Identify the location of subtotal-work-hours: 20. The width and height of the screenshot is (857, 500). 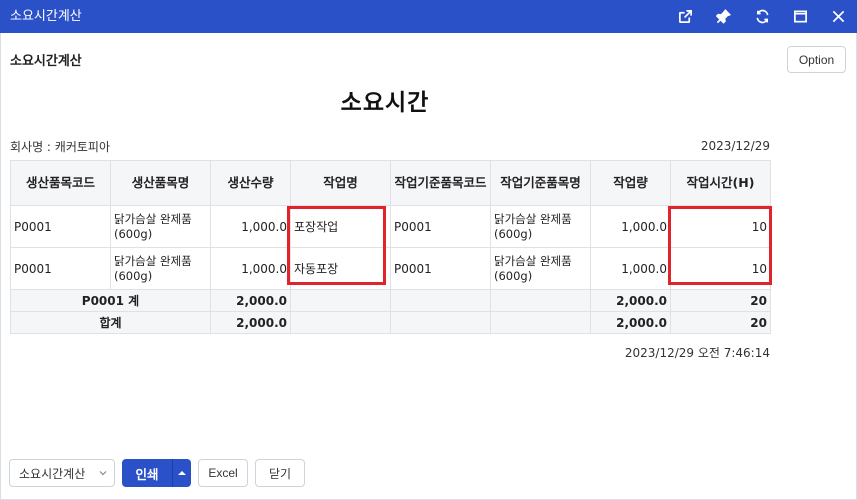
(720, 300).